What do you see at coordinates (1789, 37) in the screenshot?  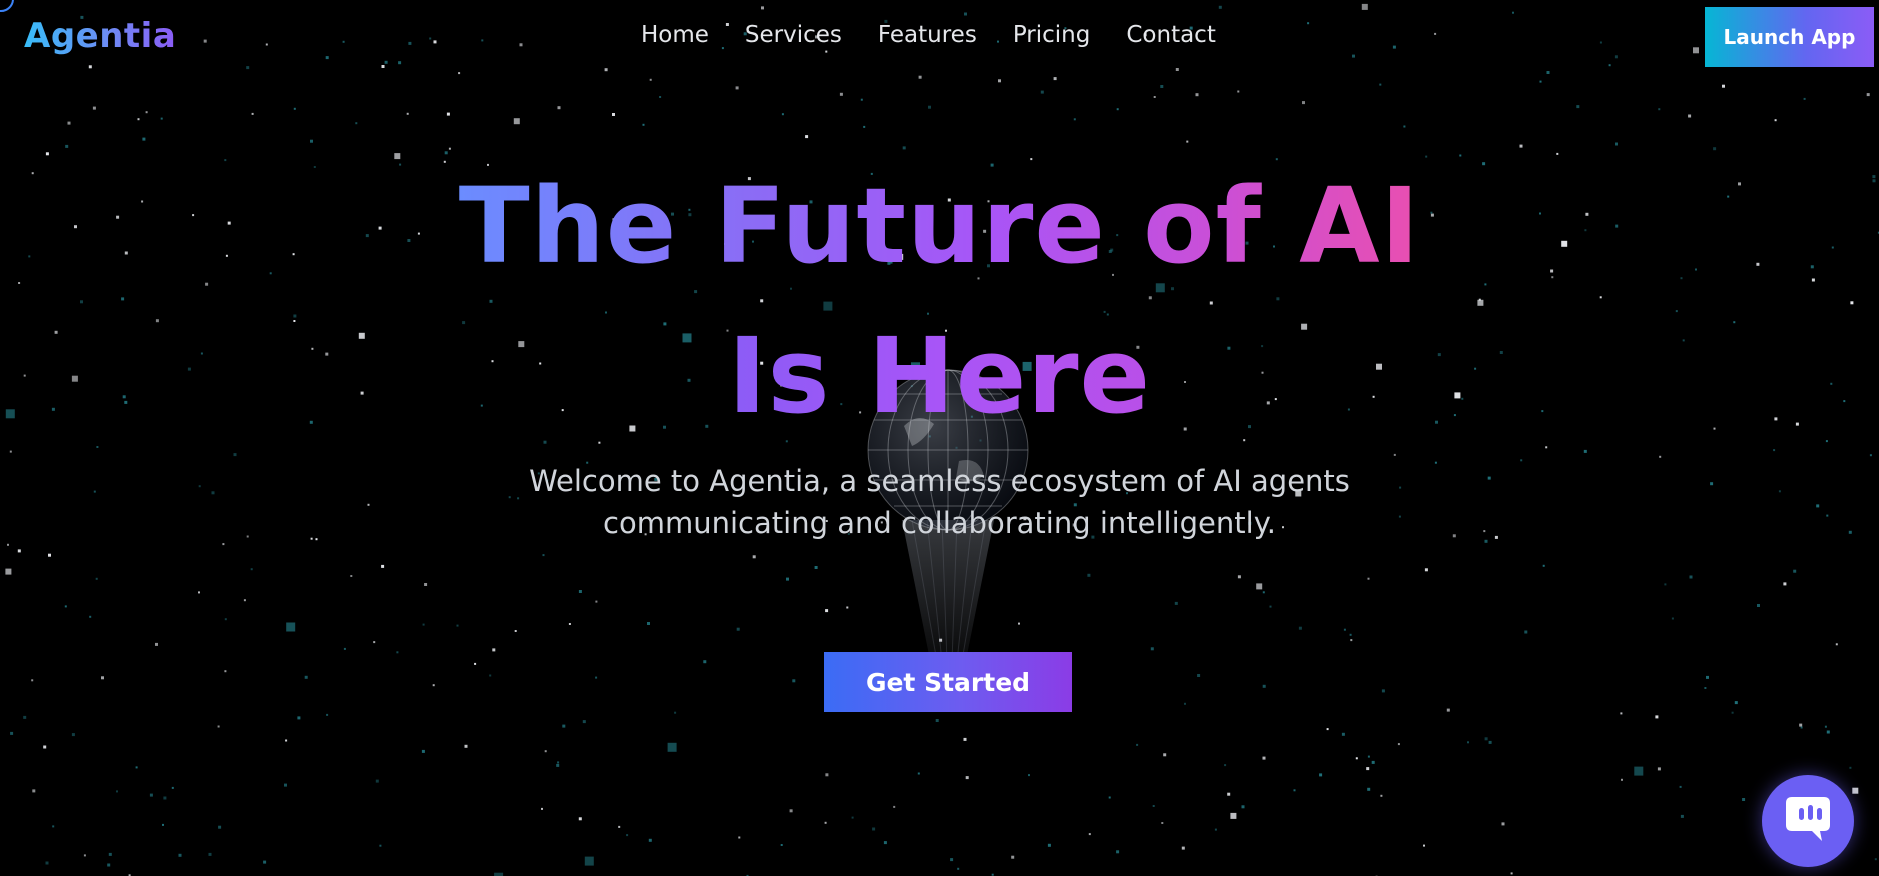 I see `launch-app-button: Launch App` at bounding box center [1789, 37].